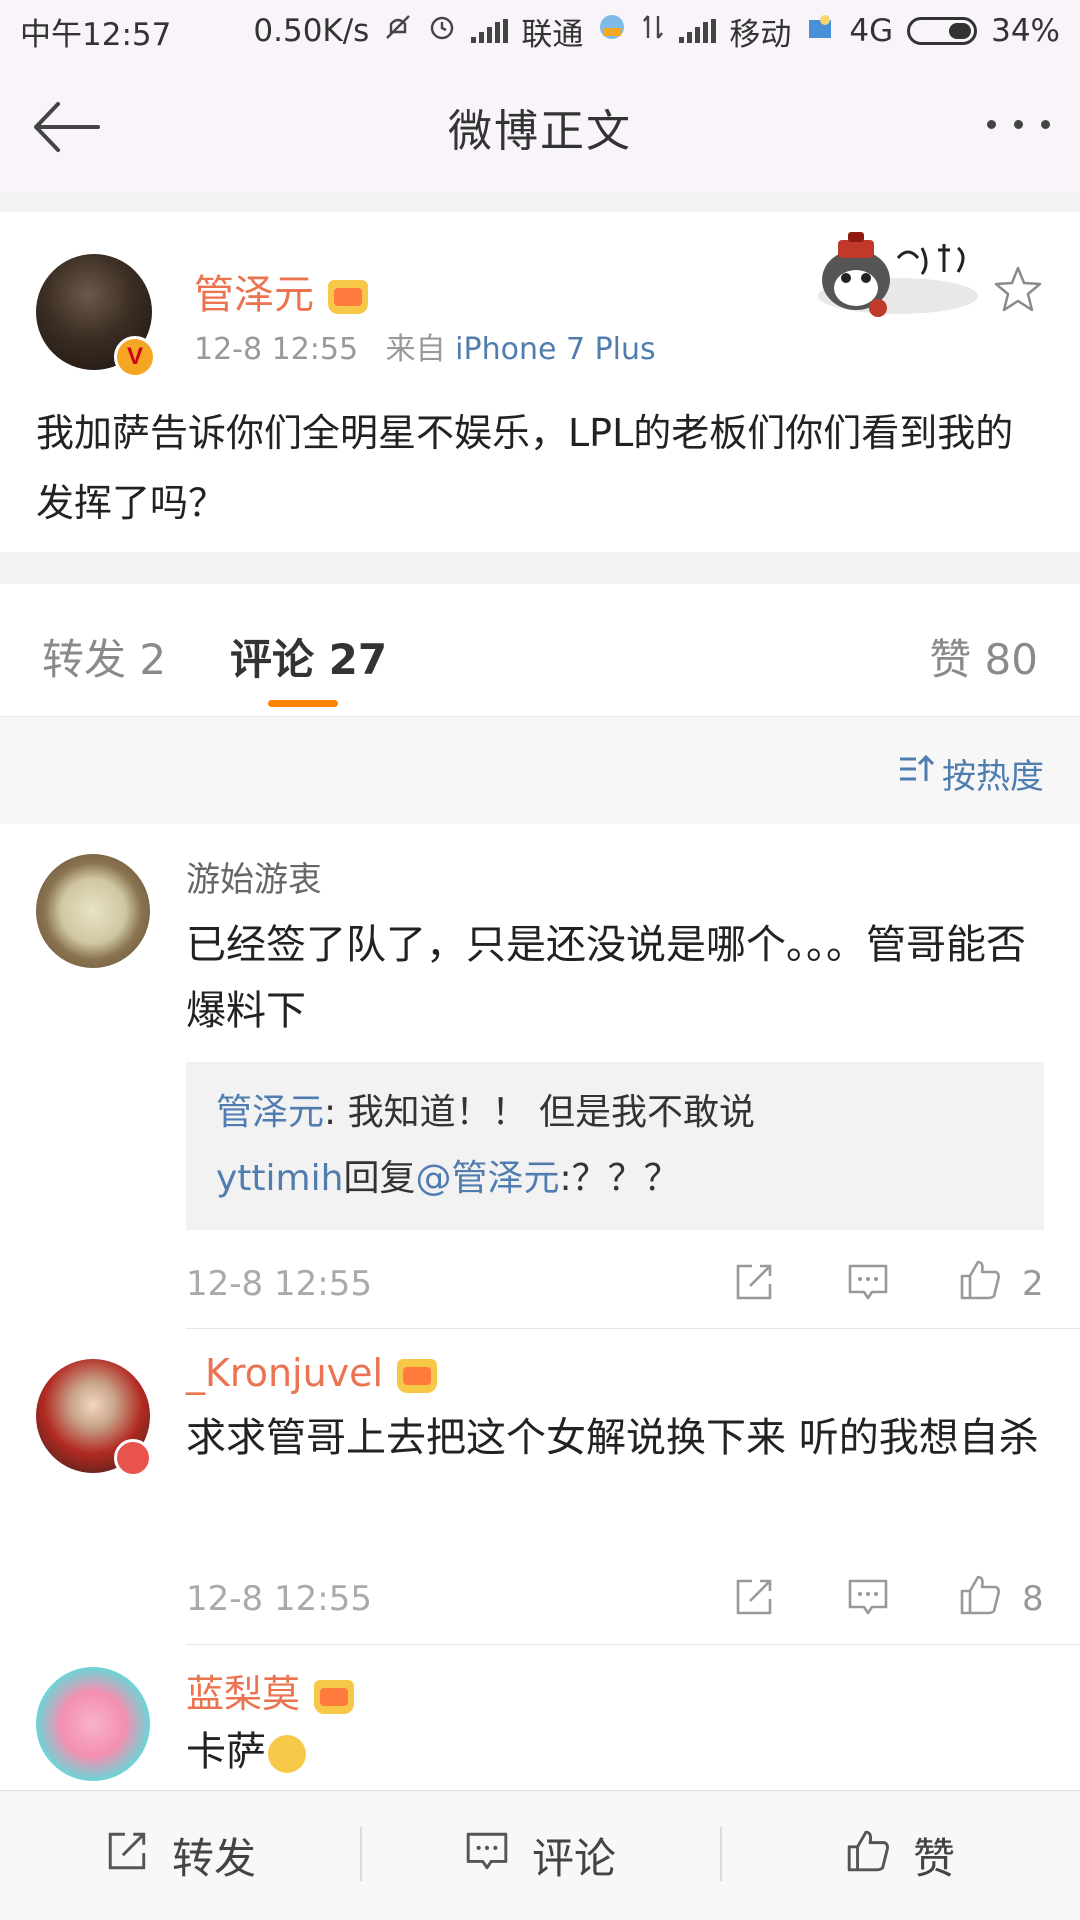 Image resolution: width=1080 pixels, height=1920 pixels. Describe the element at coordinates (868, 1856) in the screenshot. I see `like-icon` at that location.